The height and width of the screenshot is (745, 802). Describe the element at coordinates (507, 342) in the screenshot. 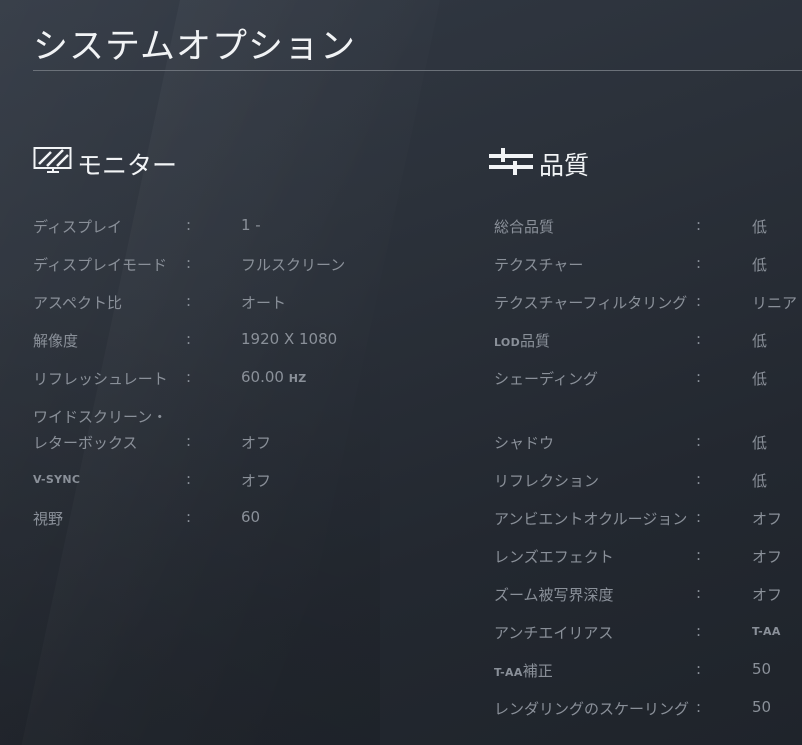

I see `lod-prefix: LOD` at that location.